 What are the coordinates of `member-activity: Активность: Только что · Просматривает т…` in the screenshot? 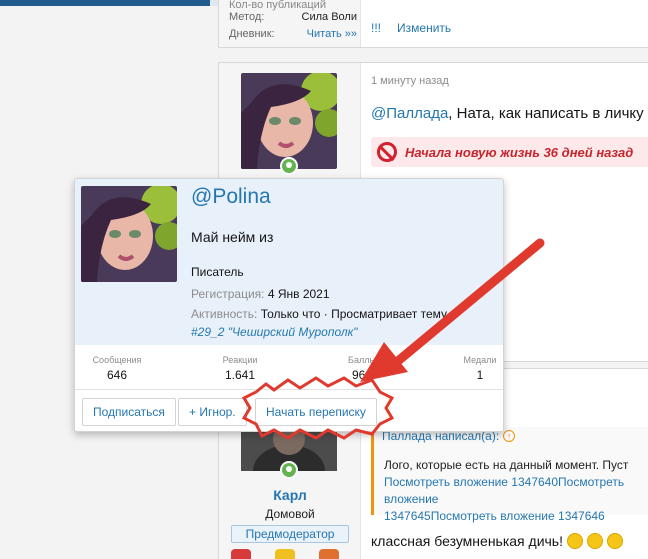 It's located at (319, 314).